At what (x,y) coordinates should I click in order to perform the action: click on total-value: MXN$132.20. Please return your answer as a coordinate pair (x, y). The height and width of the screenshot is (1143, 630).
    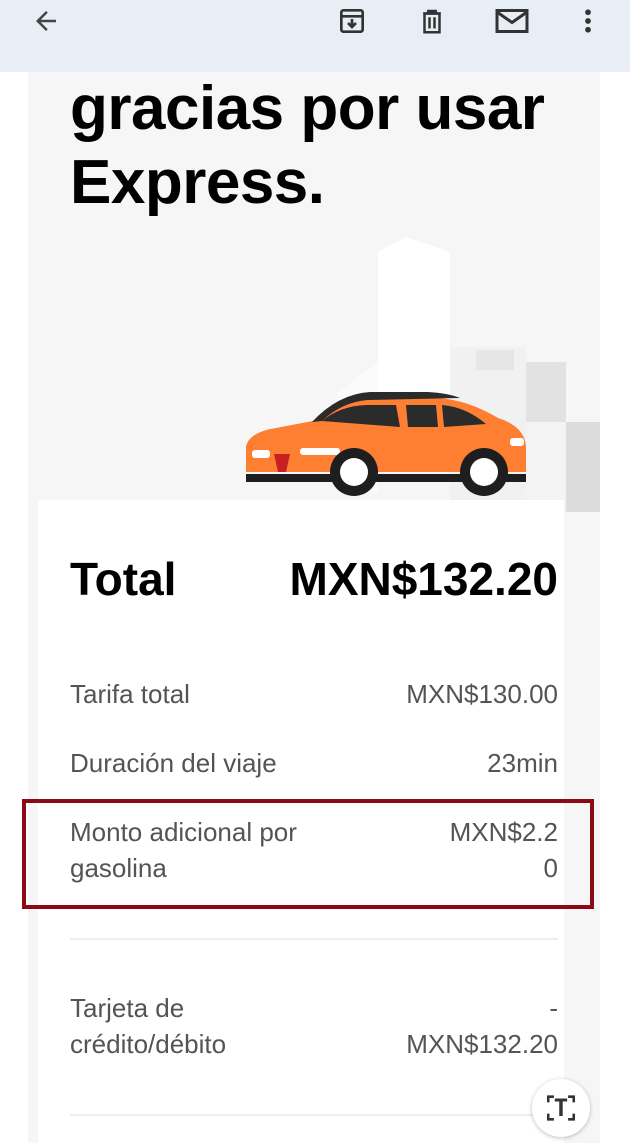
    Looking at the image, I should click on (424, 579).